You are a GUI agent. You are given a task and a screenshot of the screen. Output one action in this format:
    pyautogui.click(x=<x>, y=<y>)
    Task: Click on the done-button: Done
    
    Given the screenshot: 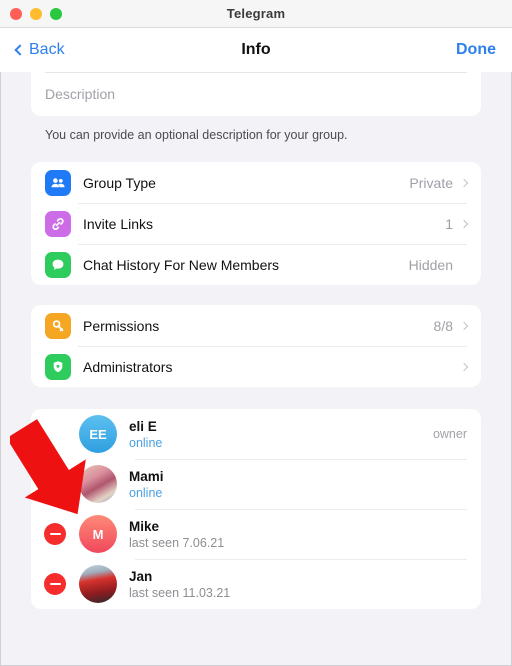 What is the action you would take?
    pyautogui.click(x=476, y=50)
    